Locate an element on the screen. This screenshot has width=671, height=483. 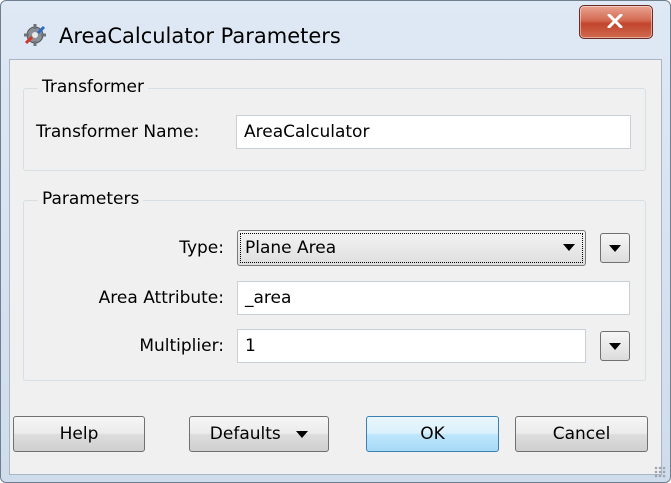
area-attribute-label: Area Attribute: is located at coordinates (161, 298).